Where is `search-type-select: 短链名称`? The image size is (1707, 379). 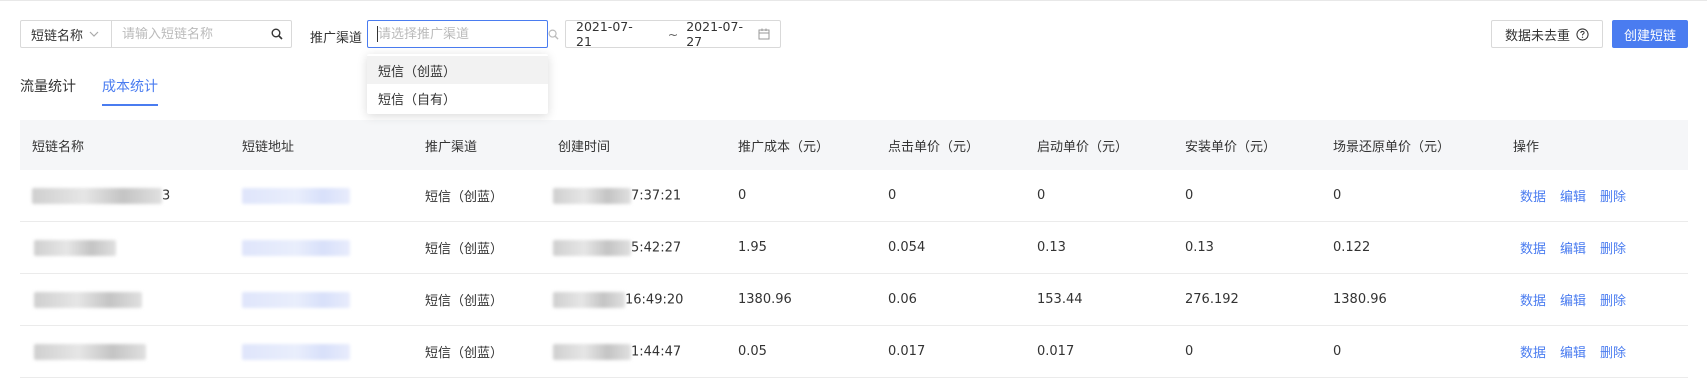 search-type-select: 短链名称 is located at coordinates (66, 34).